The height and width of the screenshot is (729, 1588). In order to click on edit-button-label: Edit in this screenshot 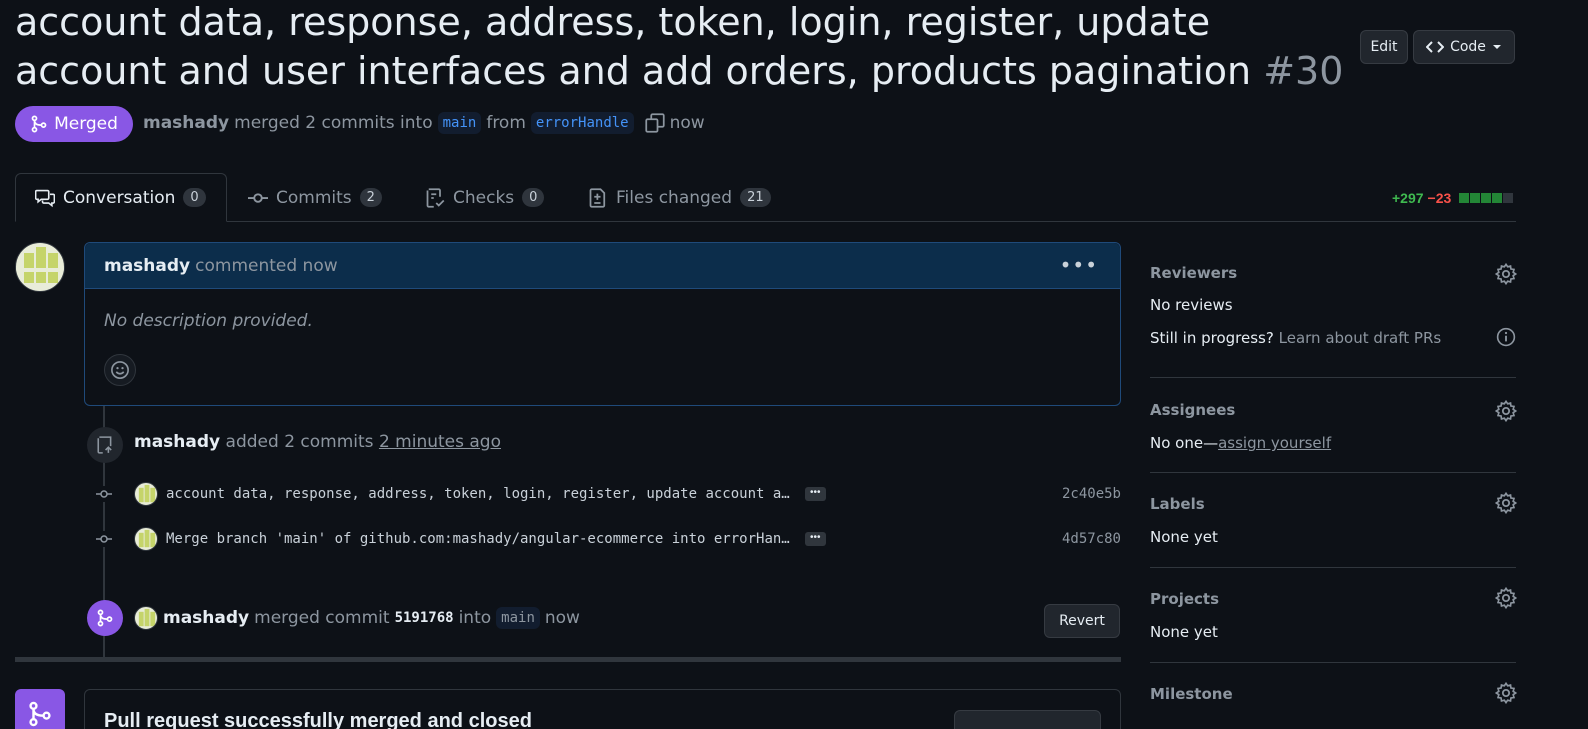, I will do `click(1384, 47)`.